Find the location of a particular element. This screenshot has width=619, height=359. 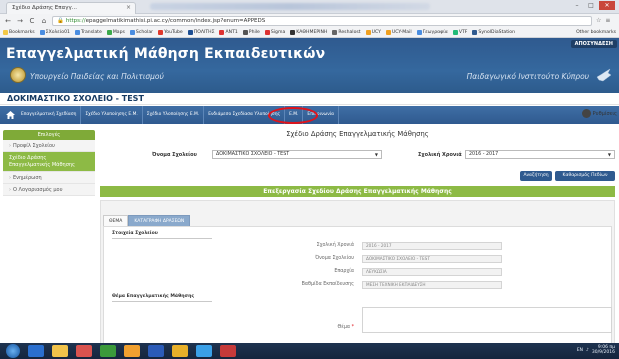

year-select: 2016 - 2017 ▼ is located at coordinates (540, 154).